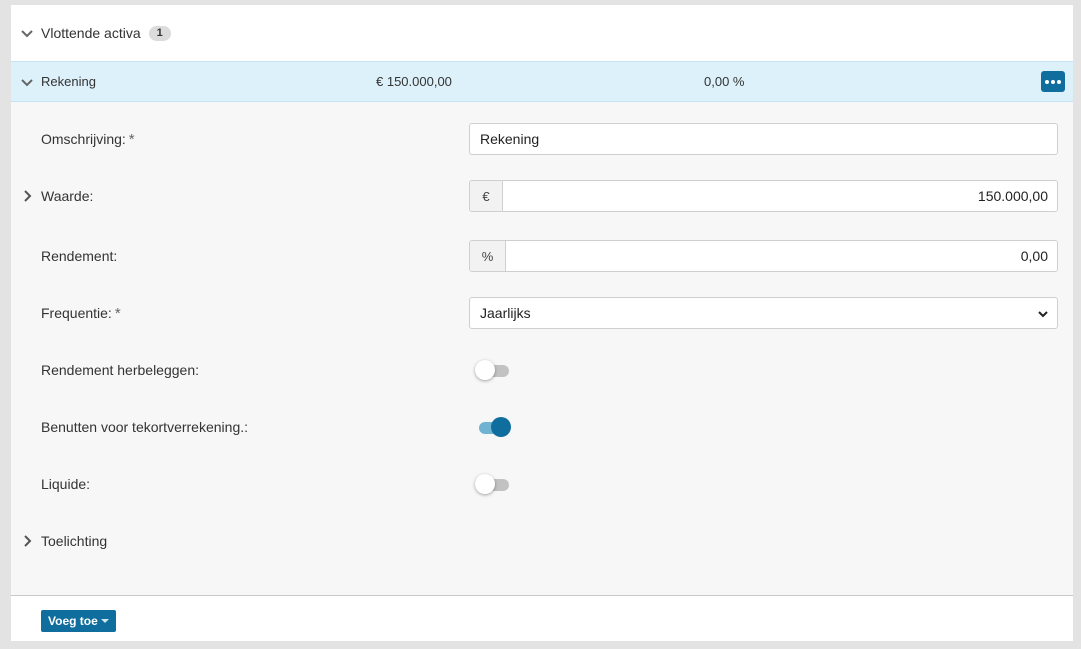  Describe the element at coordinates (542, 618) in the screenshot. I see `footer: Voeg toe` at that location.